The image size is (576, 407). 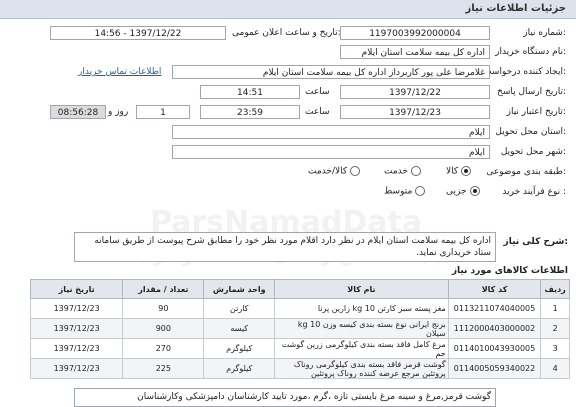 I want to click on province-label: استان محل تحویل:, so click(x=530, y=132).